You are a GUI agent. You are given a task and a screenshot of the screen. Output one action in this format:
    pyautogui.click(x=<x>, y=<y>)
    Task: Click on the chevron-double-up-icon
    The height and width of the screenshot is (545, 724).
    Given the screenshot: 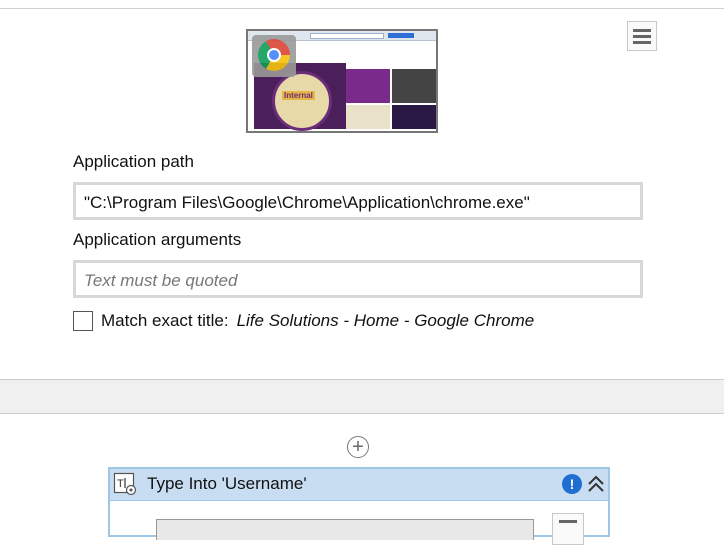 What is the action you would take?
    pyautogui.click(x=596, y=484)
    